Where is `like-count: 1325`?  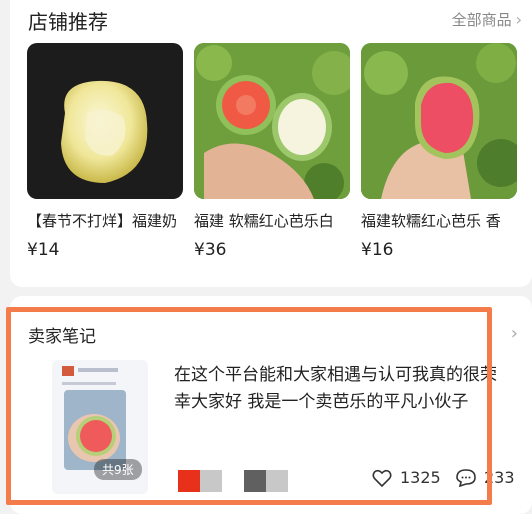
like-count: 1325 is located at coordinates (420, 477).